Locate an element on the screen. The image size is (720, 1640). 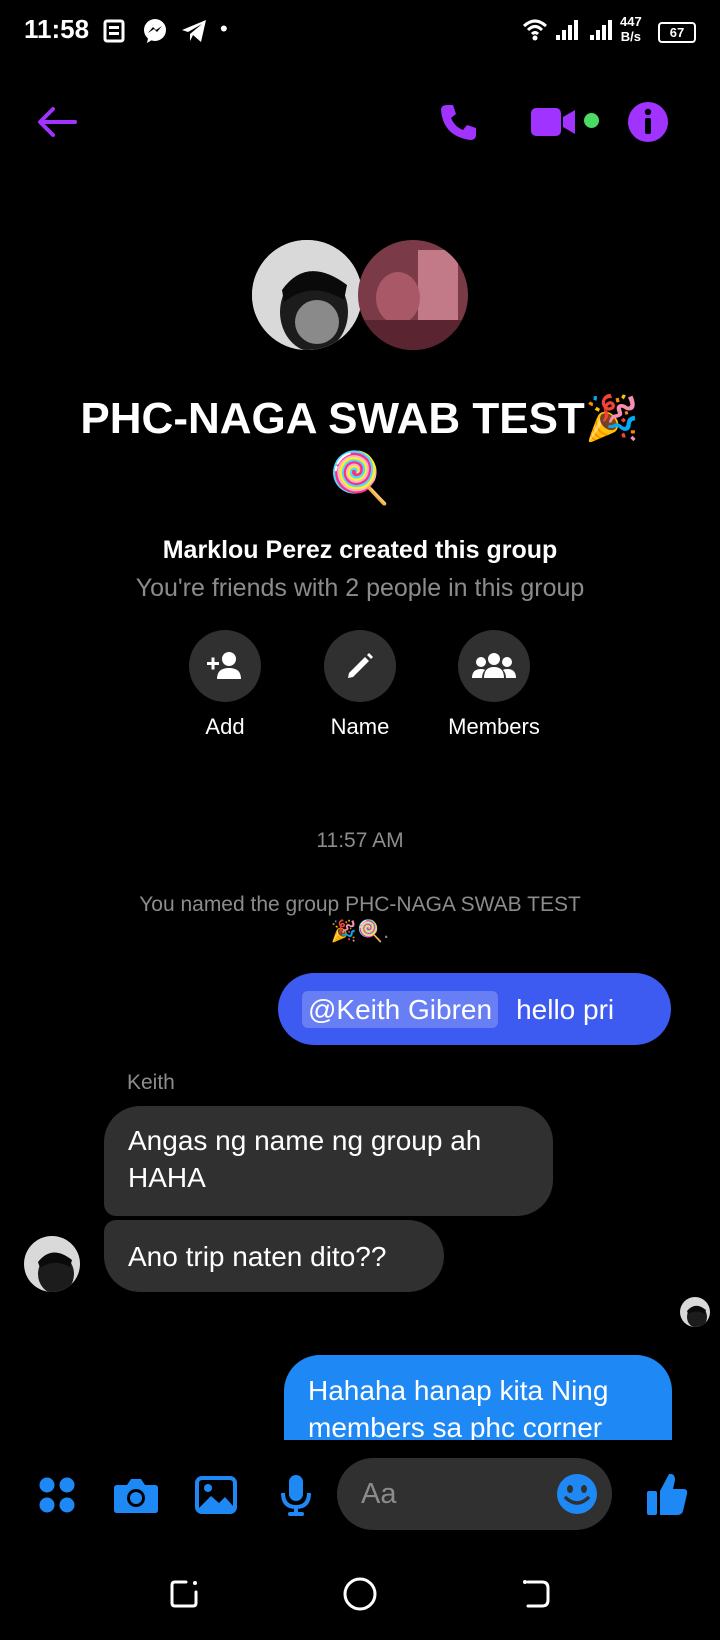
nav-recents-button is located at coordinates (184, 1594).